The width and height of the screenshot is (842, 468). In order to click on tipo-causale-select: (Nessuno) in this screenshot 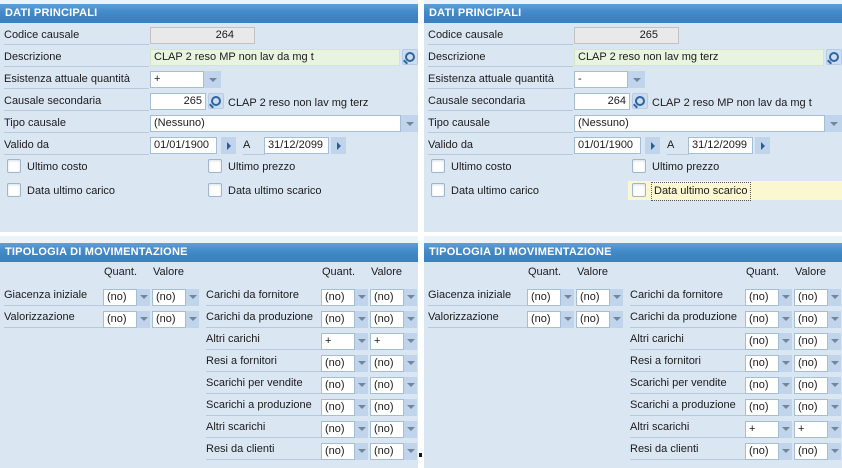, I will do `click(699, 123)`.